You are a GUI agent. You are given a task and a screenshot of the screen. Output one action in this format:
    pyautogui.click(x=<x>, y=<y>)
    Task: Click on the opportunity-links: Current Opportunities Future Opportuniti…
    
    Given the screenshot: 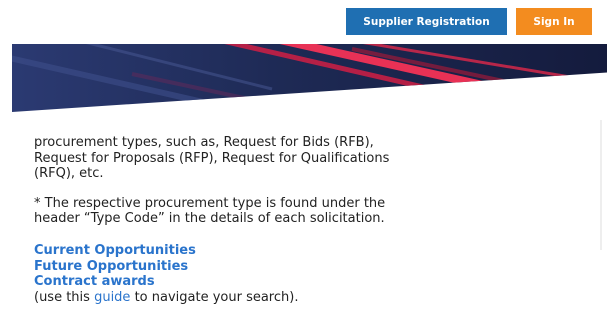 What is the action you would take?
    pyautogui.click(x=224, y=266)
    